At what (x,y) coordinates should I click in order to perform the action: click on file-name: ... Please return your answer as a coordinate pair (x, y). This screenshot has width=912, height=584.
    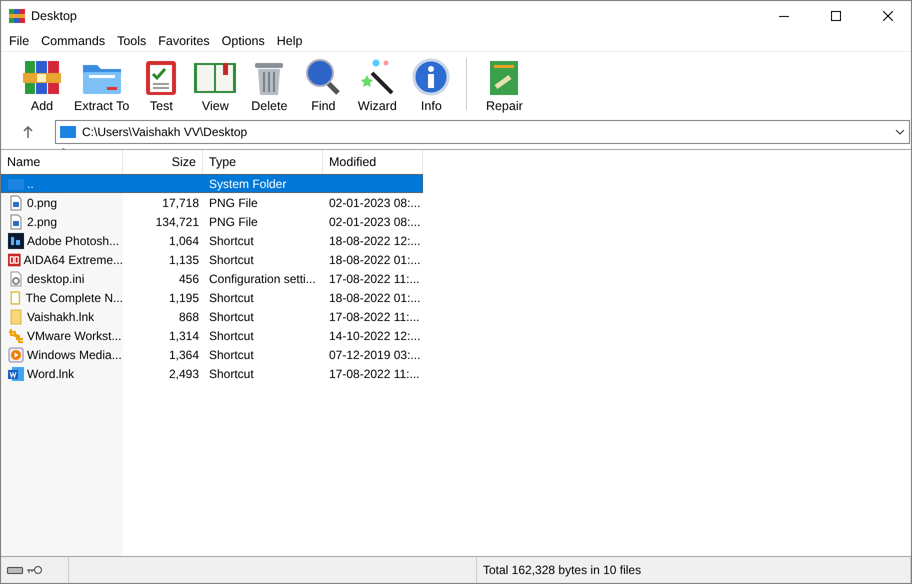
    Looking at the image, I should click on (30, 183).